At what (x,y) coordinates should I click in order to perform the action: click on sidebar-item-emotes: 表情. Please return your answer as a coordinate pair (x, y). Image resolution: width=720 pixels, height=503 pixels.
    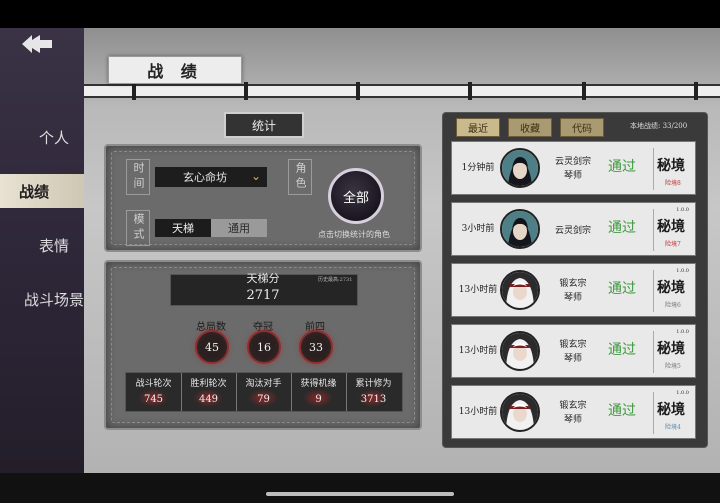
    Looking at the image, I should click on (42, 245).